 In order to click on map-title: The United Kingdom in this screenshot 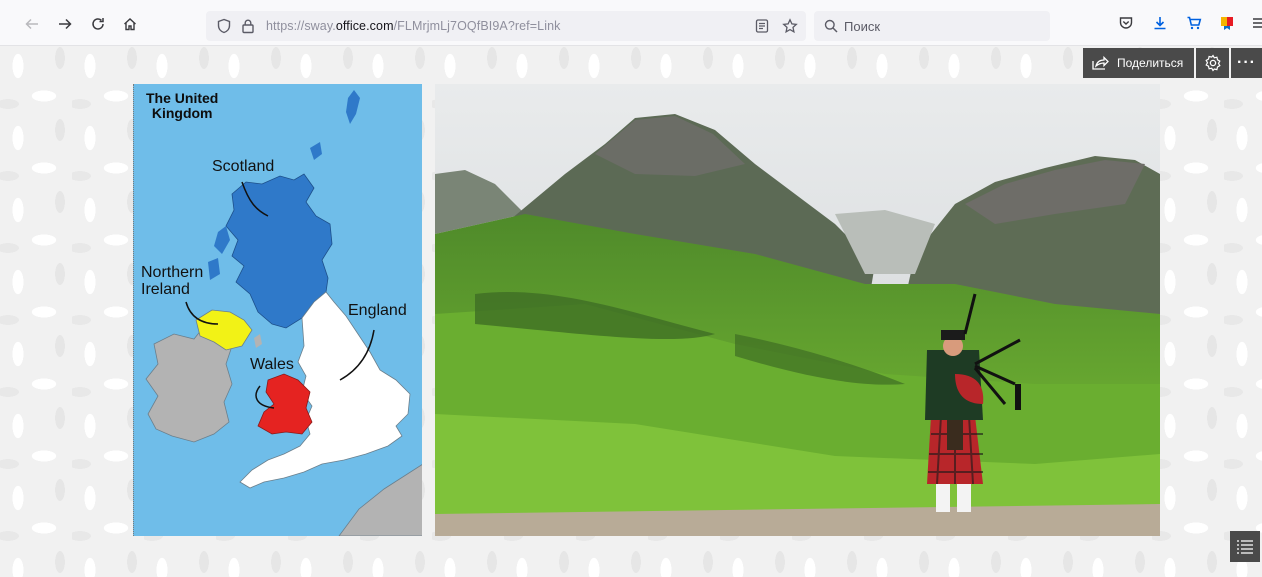, I will do `click(182, 106)`.